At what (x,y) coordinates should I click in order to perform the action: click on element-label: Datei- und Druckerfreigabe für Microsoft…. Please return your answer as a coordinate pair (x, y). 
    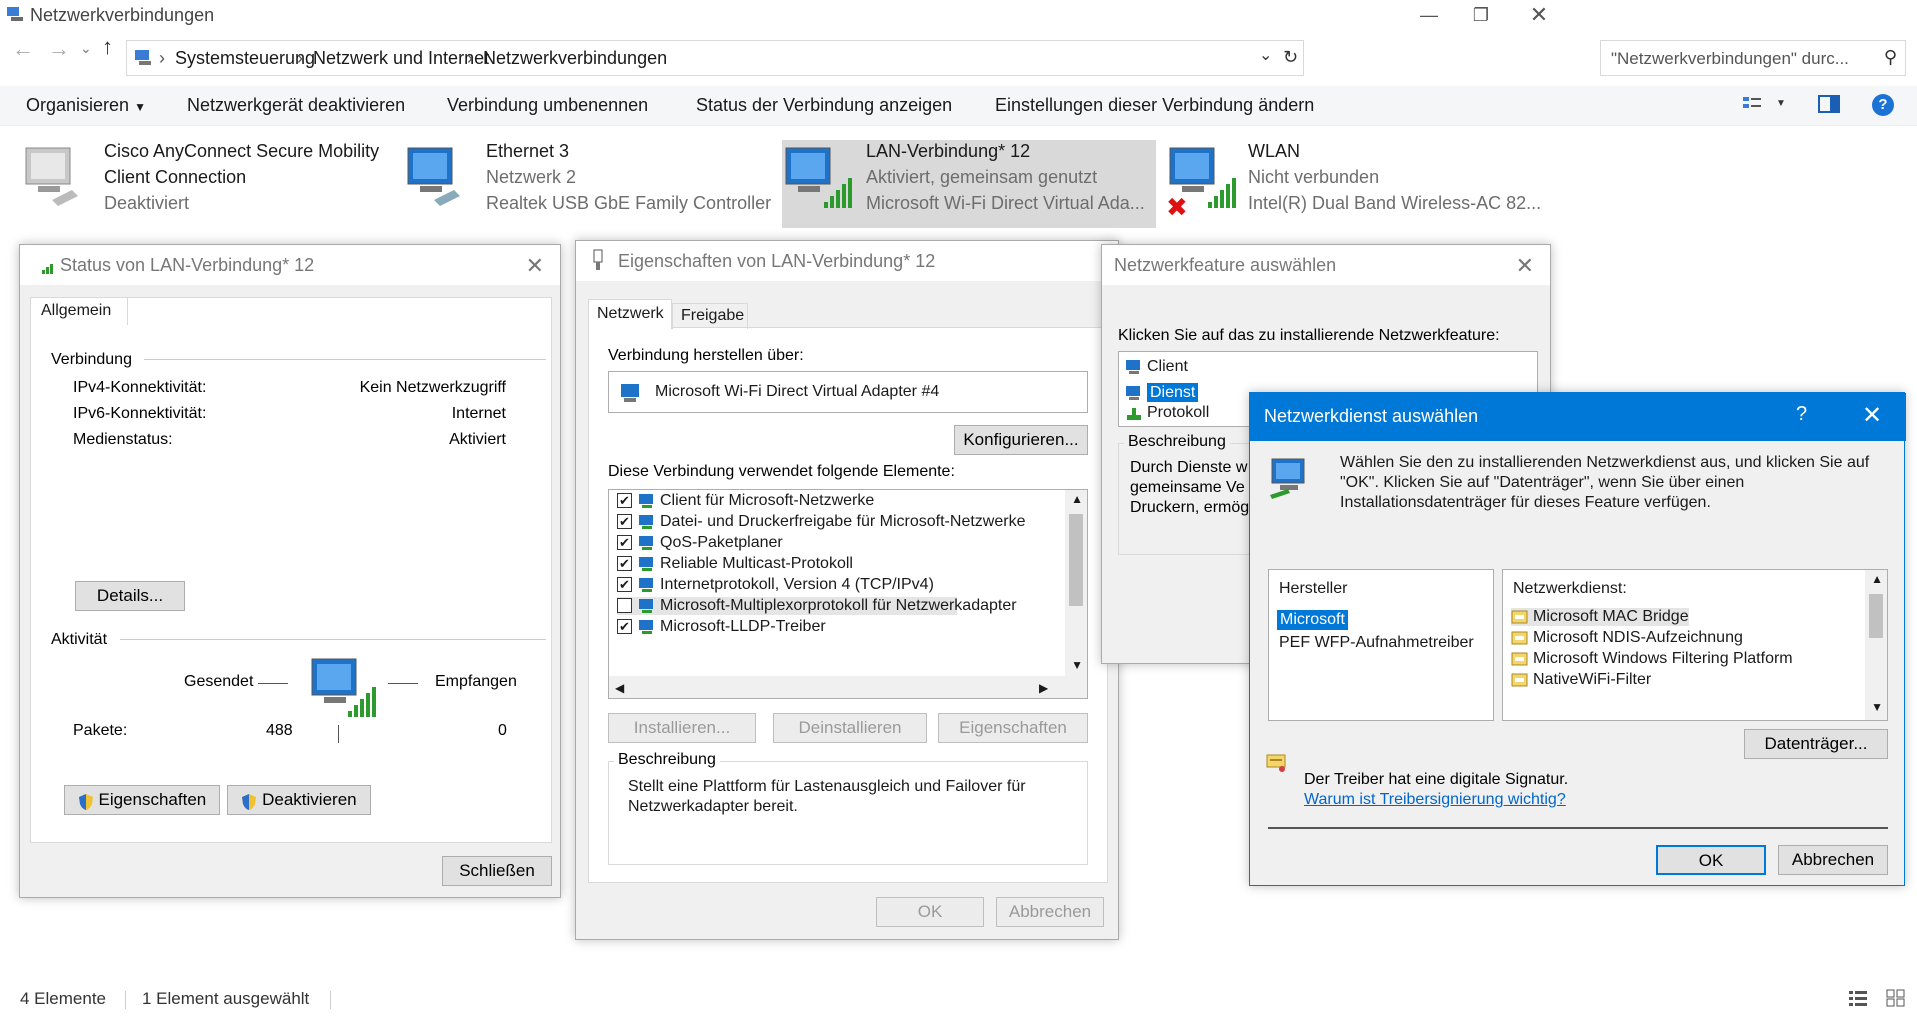
    Looking at the image, I should click on (843, 521).